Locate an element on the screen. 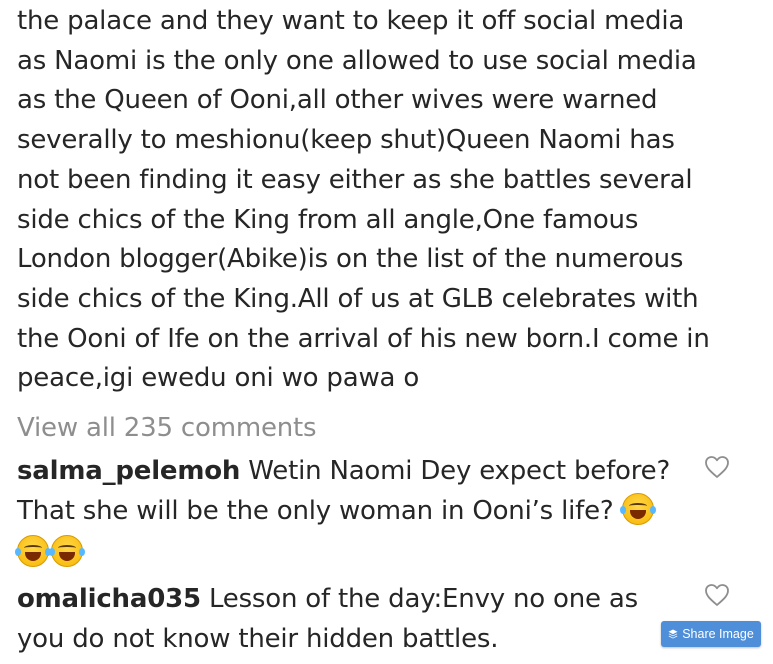 The height and width of the screenshot is (664, 773). layers-icon is located at coordinates (673, 634).